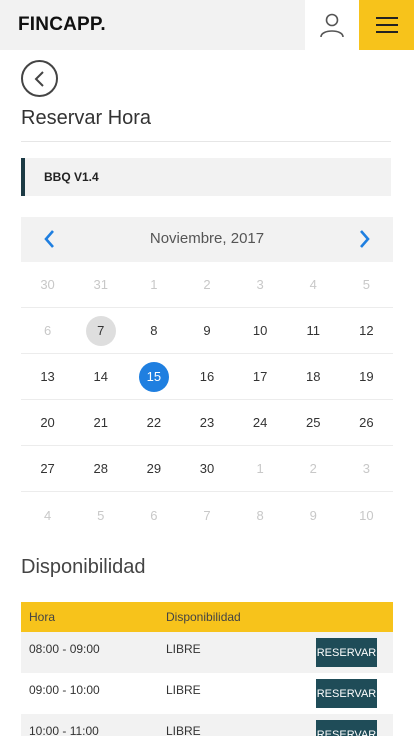 The height and width of the screenshot is (736, 414). Describe the element at coordinates (207, 25) in the screenshot. I see `app-header: FINCAPP.` at that location.